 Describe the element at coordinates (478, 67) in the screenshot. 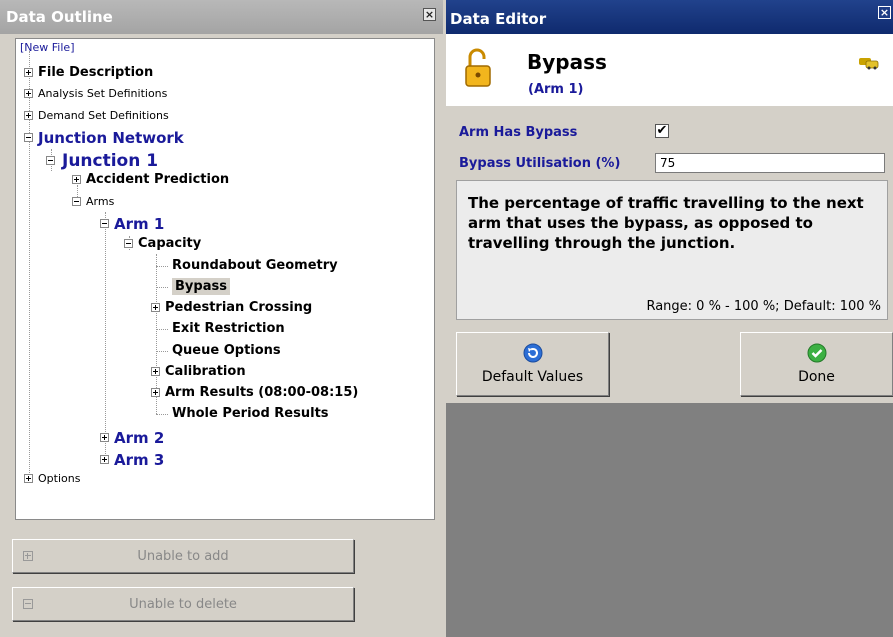

I see `unlocked-padlock-icon` at that location.